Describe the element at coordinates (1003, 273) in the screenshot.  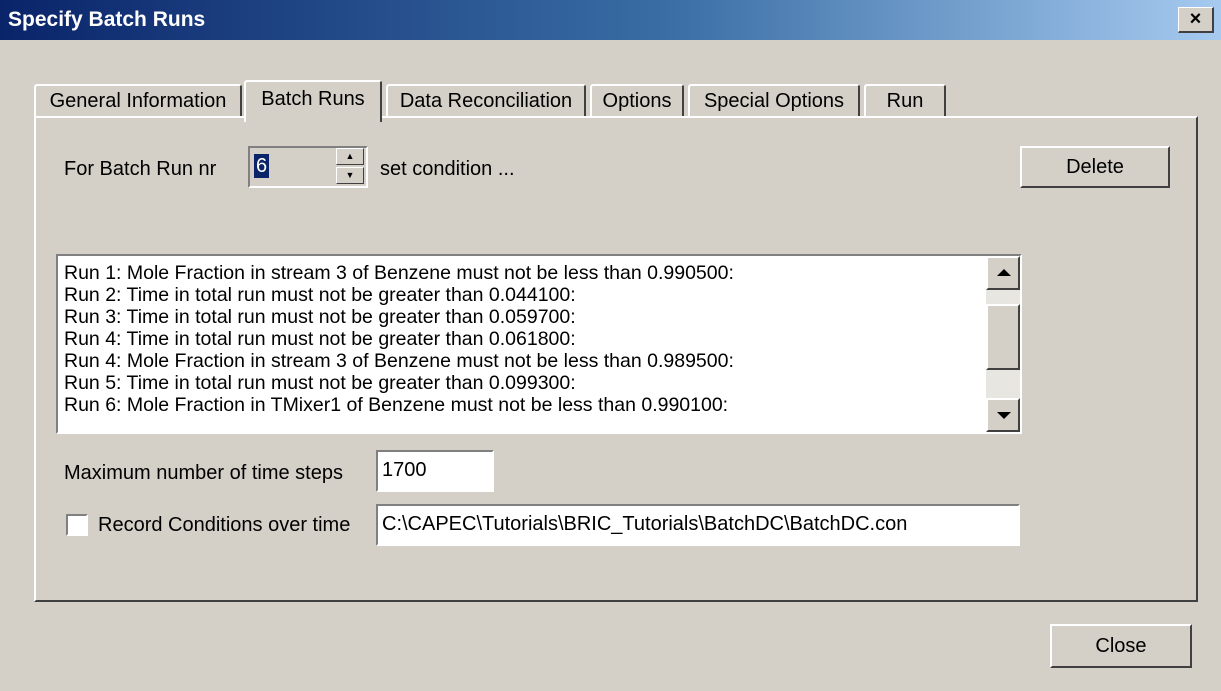
I see `scroll-up-icon` at that location.